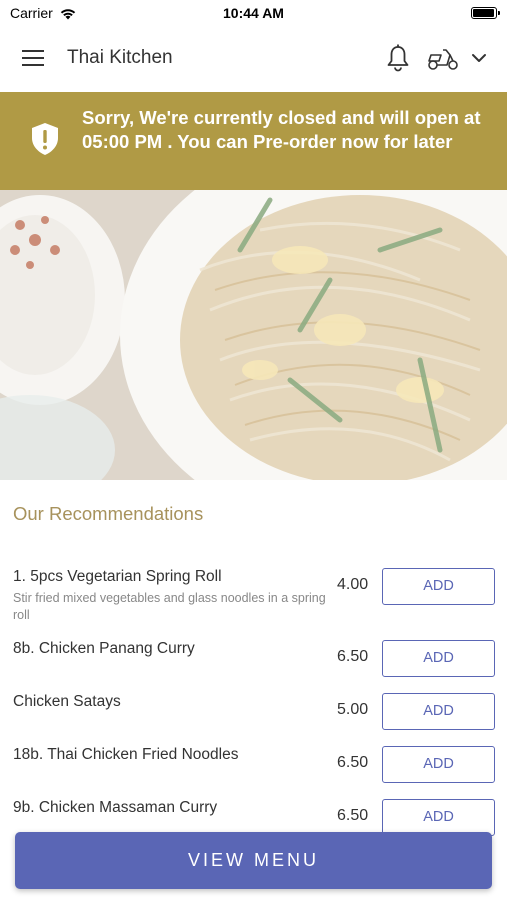 The width and height of the screenshot is (507, 900). What do you see at coordinates (353, 584) in the screenshot?
I see `item-price: 4.00` at bounding box center [353, 584].